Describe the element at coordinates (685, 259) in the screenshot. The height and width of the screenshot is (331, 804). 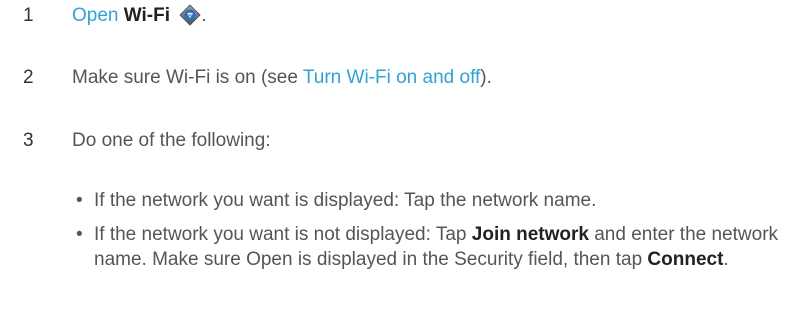
I see `connect-label: Connect` at that location.